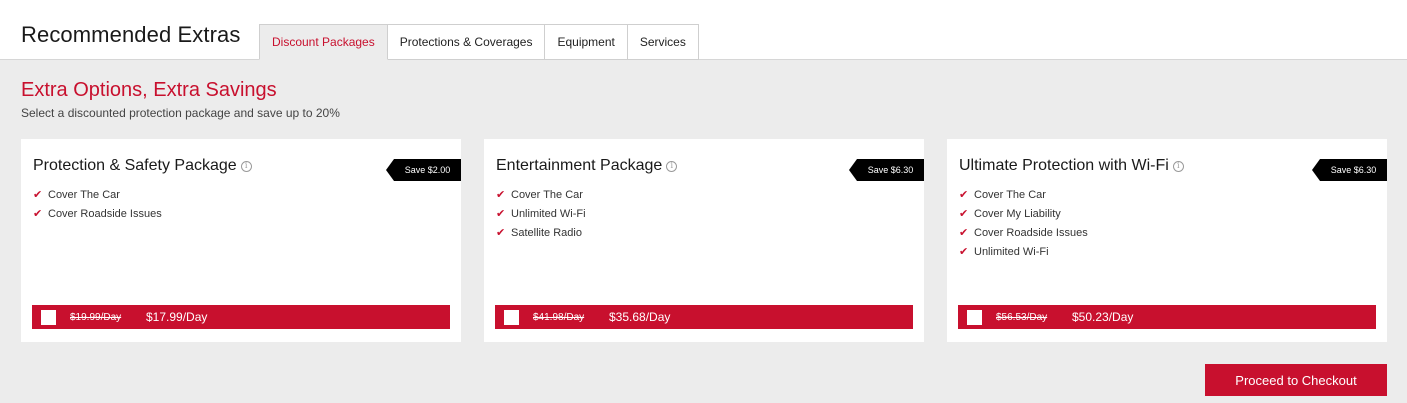 Image resolution: width=1407 pixels, height=403 pixels. What do you see at coordinates (149, 90) in the screenshot?
I see `section-headline: Extra Options, Extra Savings` at bounding box center [149, 90].